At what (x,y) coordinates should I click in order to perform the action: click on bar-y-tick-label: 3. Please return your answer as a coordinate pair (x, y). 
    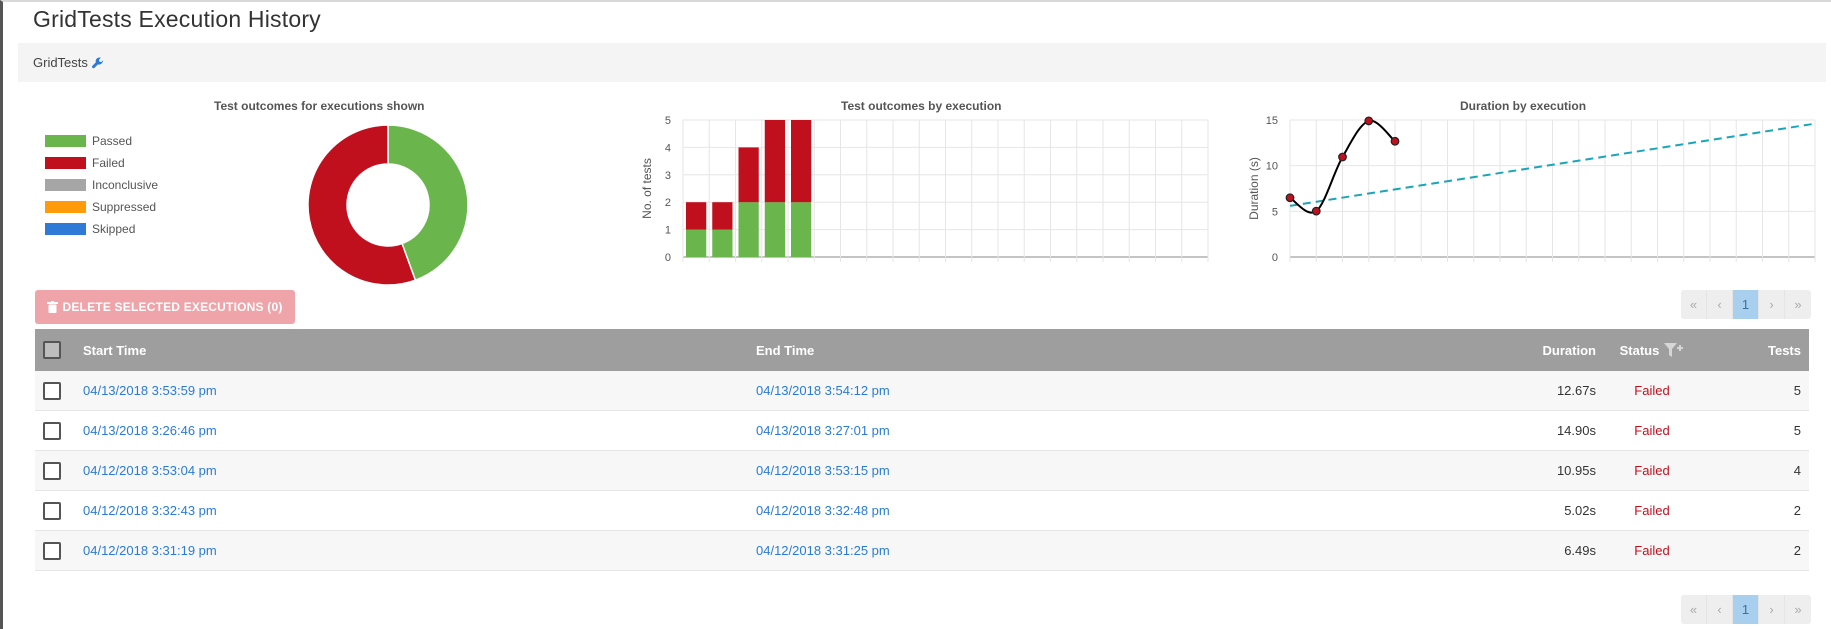
    Looking at the image, I should click on (668, 176).